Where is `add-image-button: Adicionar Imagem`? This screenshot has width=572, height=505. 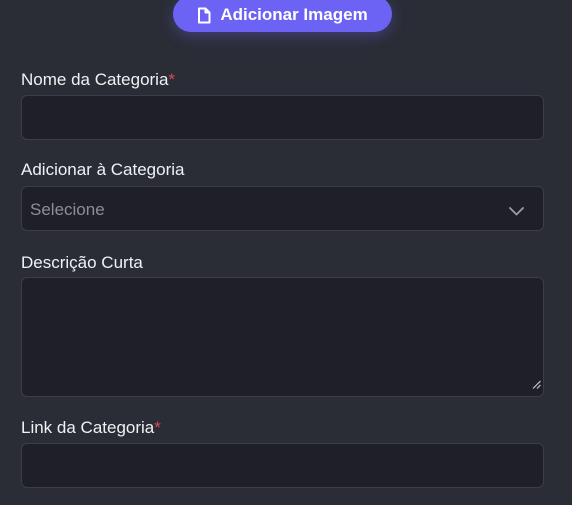 add-image-button: Adicionar Imagem is located at coordinates (282, 16).